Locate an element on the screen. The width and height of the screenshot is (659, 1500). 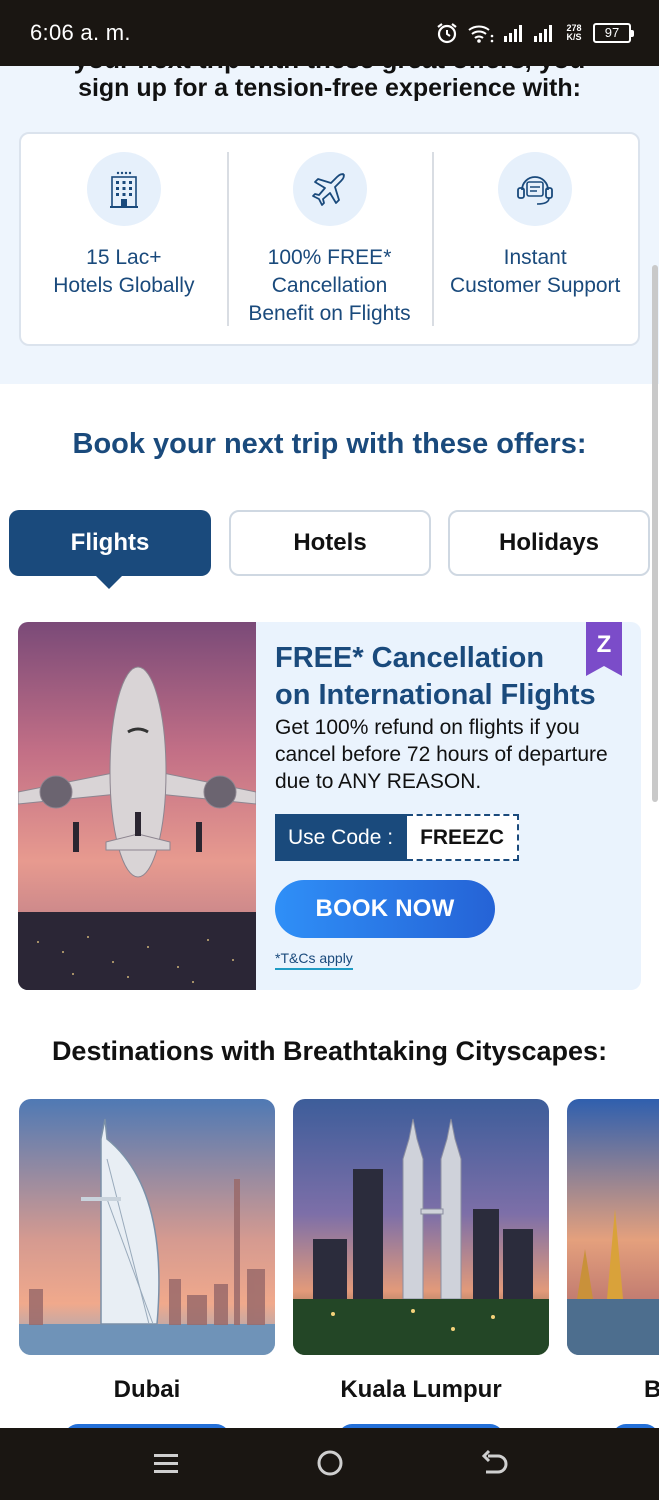
hotel-icon is located at coordinates (123, 189).